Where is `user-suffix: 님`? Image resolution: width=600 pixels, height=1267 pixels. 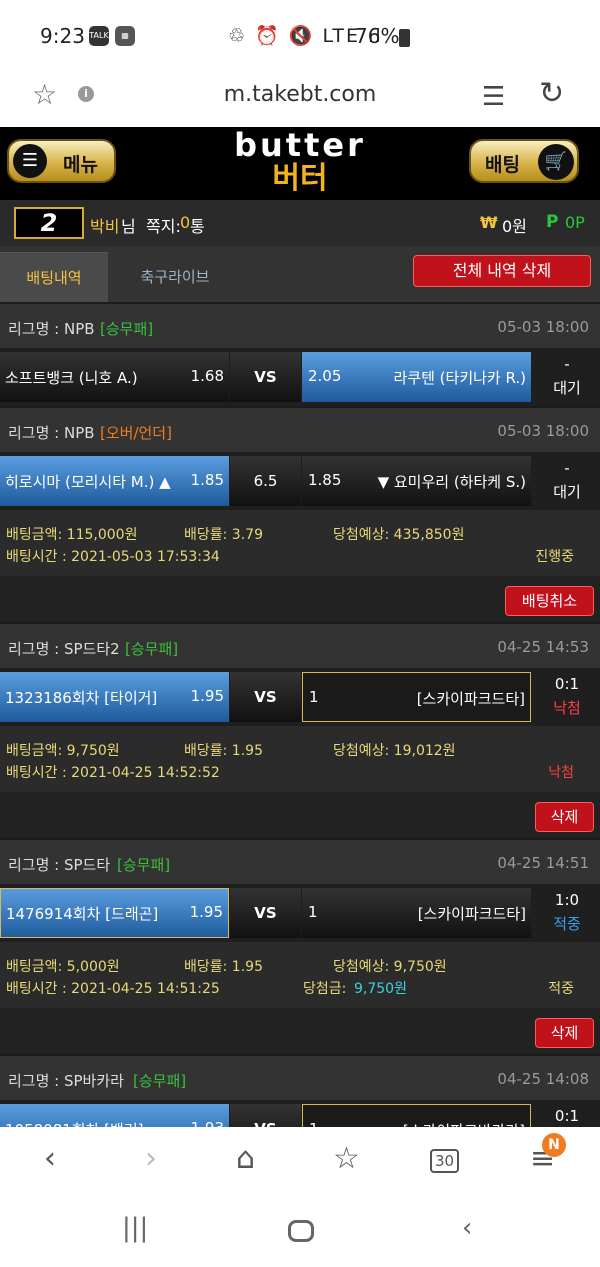 user-suffix: 님 is located at coordinates (128, 226).